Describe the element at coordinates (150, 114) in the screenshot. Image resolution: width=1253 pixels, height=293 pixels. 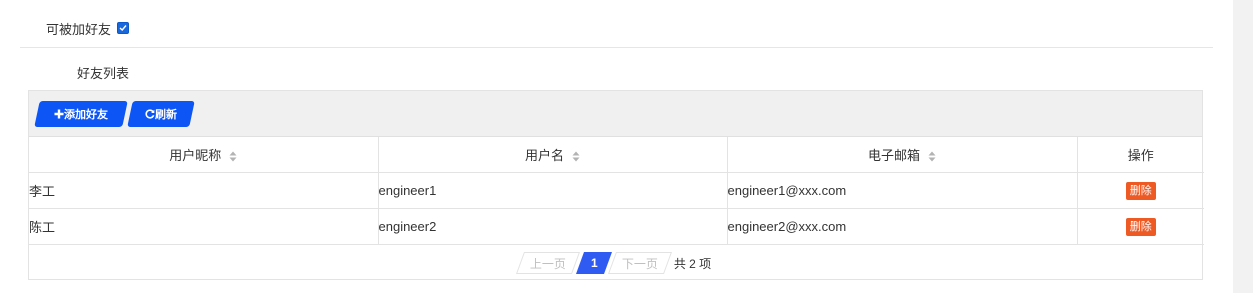
I see `refresh-icon` at that location.